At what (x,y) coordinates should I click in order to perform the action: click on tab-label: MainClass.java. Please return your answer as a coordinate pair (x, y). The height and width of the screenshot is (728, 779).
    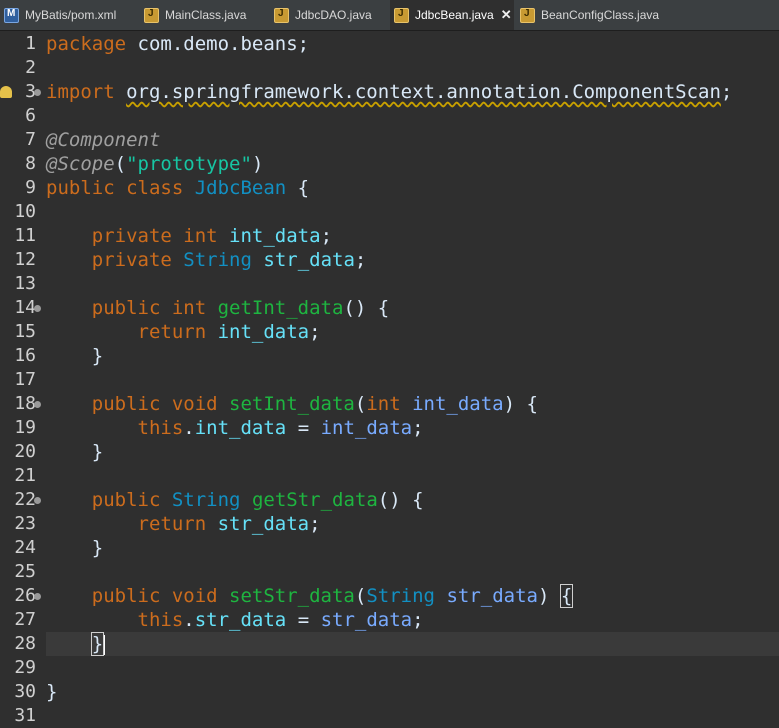
    Looking at the image, I should click on (206, 15).